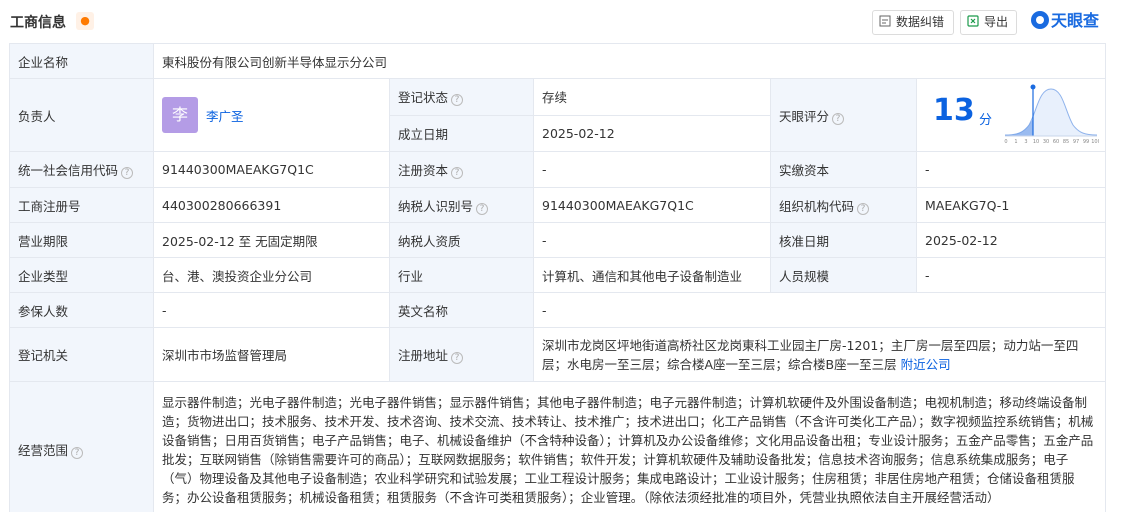 This screenshot has height=512, width=1123. Describe the element at coordinates (423, 355) in the screenshot. I see `reg-address-label: 注册地址` at that location.